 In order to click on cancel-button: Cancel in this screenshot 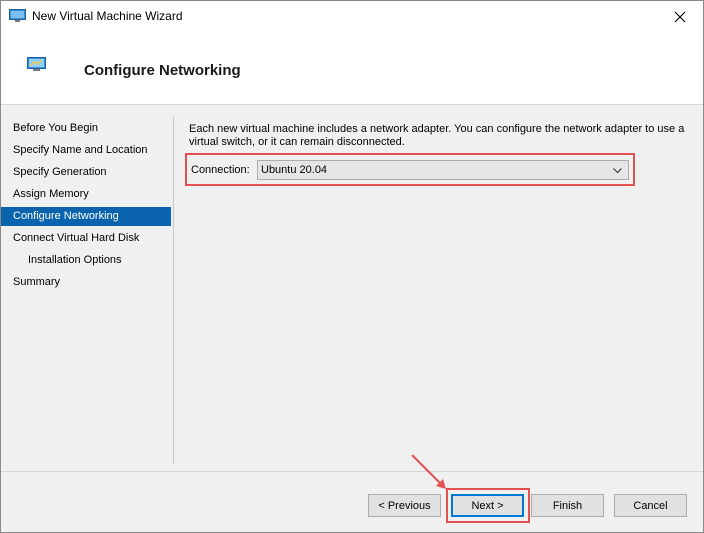, I will do `click(650, 505)`.